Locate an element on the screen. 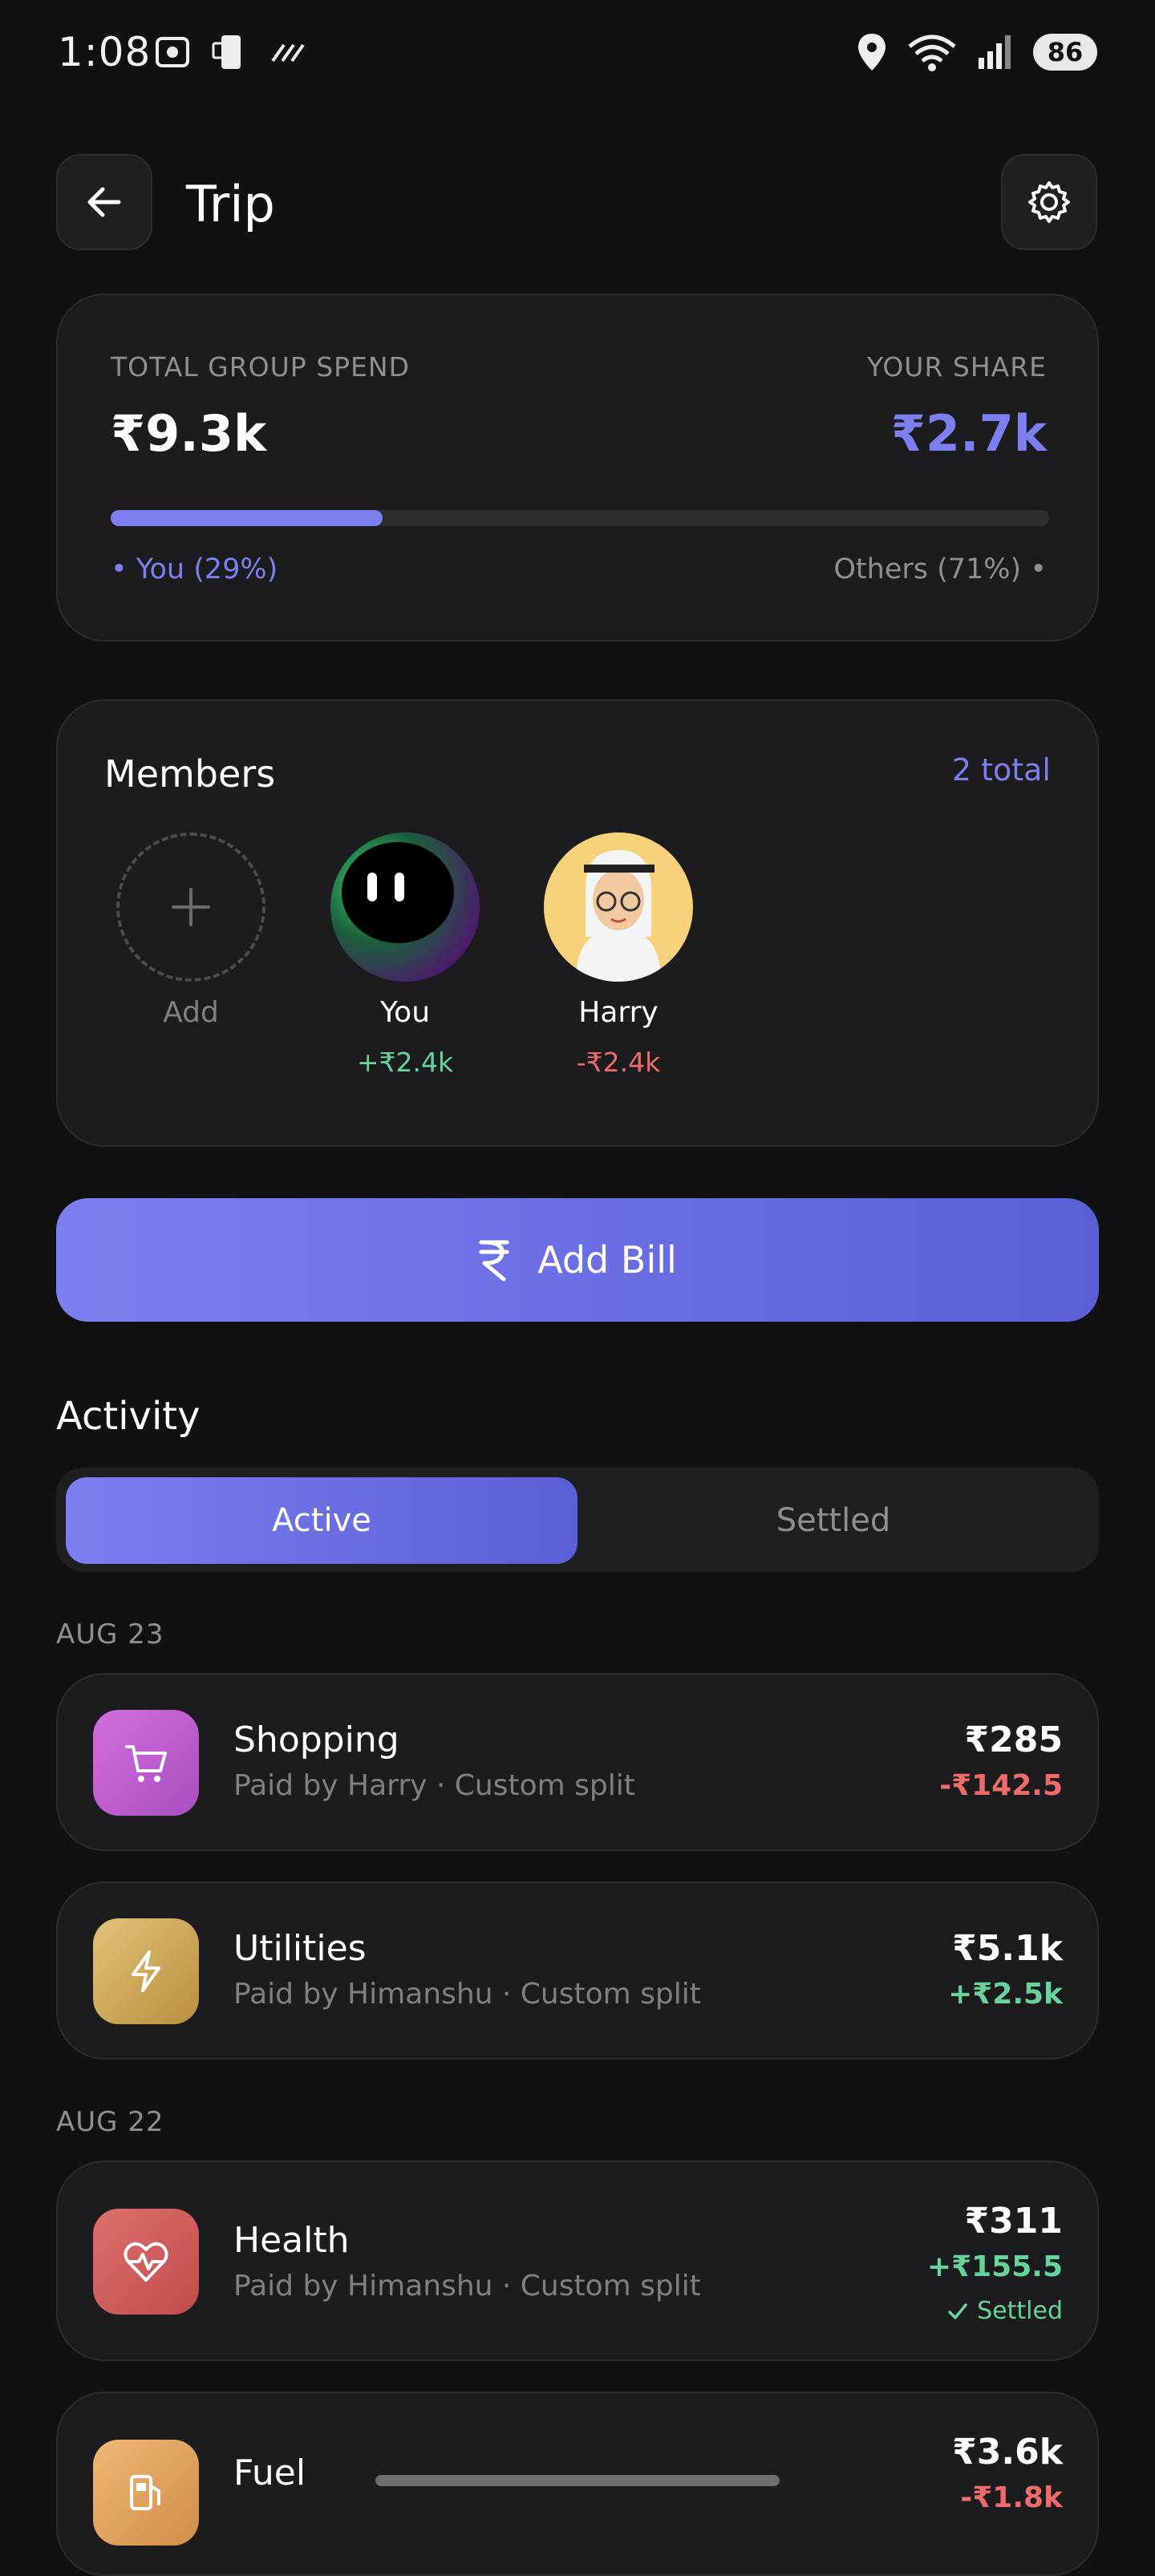 This screenshot has height=2576, width=1155. total-spend-label: TOTAL GROUP SPEND is located at coordinates (260, 367).